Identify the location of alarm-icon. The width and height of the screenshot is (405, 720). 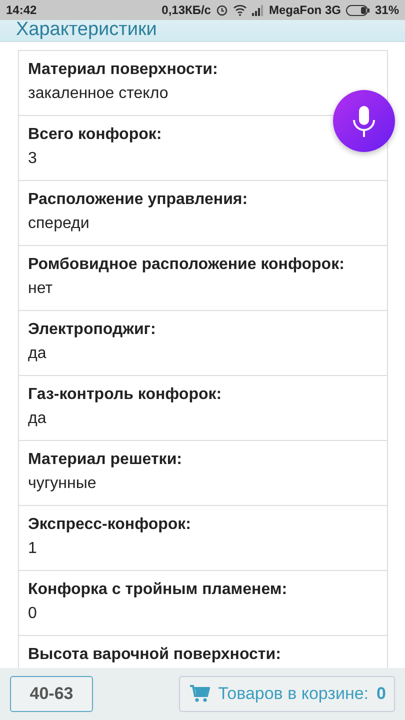
(222, 10).